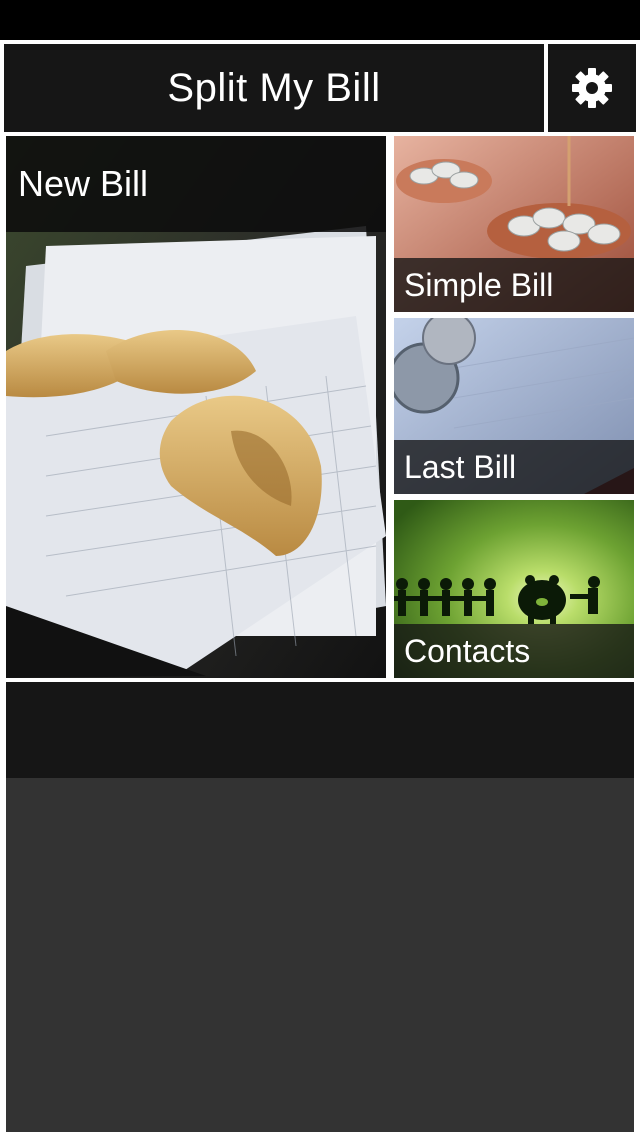 The image size is (640, 1136). What do you see at coordinates (514, 589) in the screenshot?
I see `contacts-tile: Contacts` at bounding box center [514, 589].